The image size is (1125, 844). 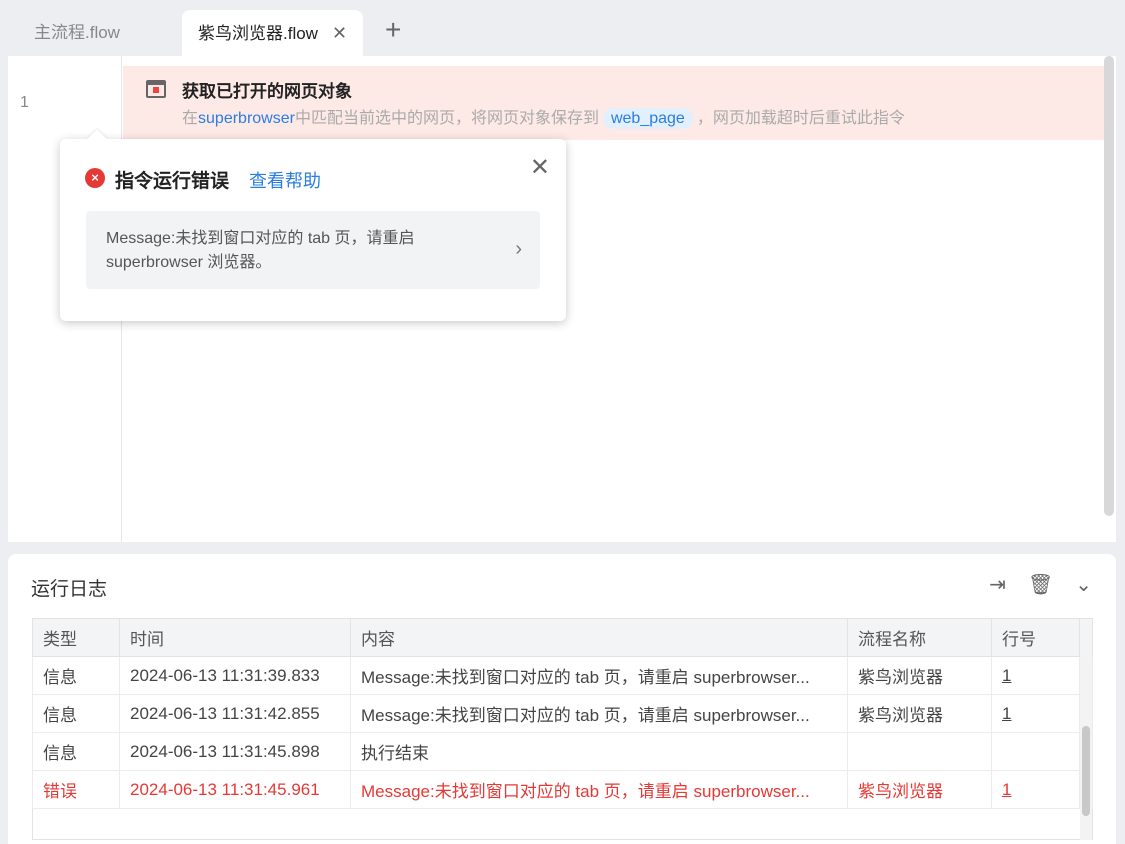 What do you see at coordinates (1109, 286) in the screenshot?
I see `editor-scrollbar` at bounding box center [1109, 286].